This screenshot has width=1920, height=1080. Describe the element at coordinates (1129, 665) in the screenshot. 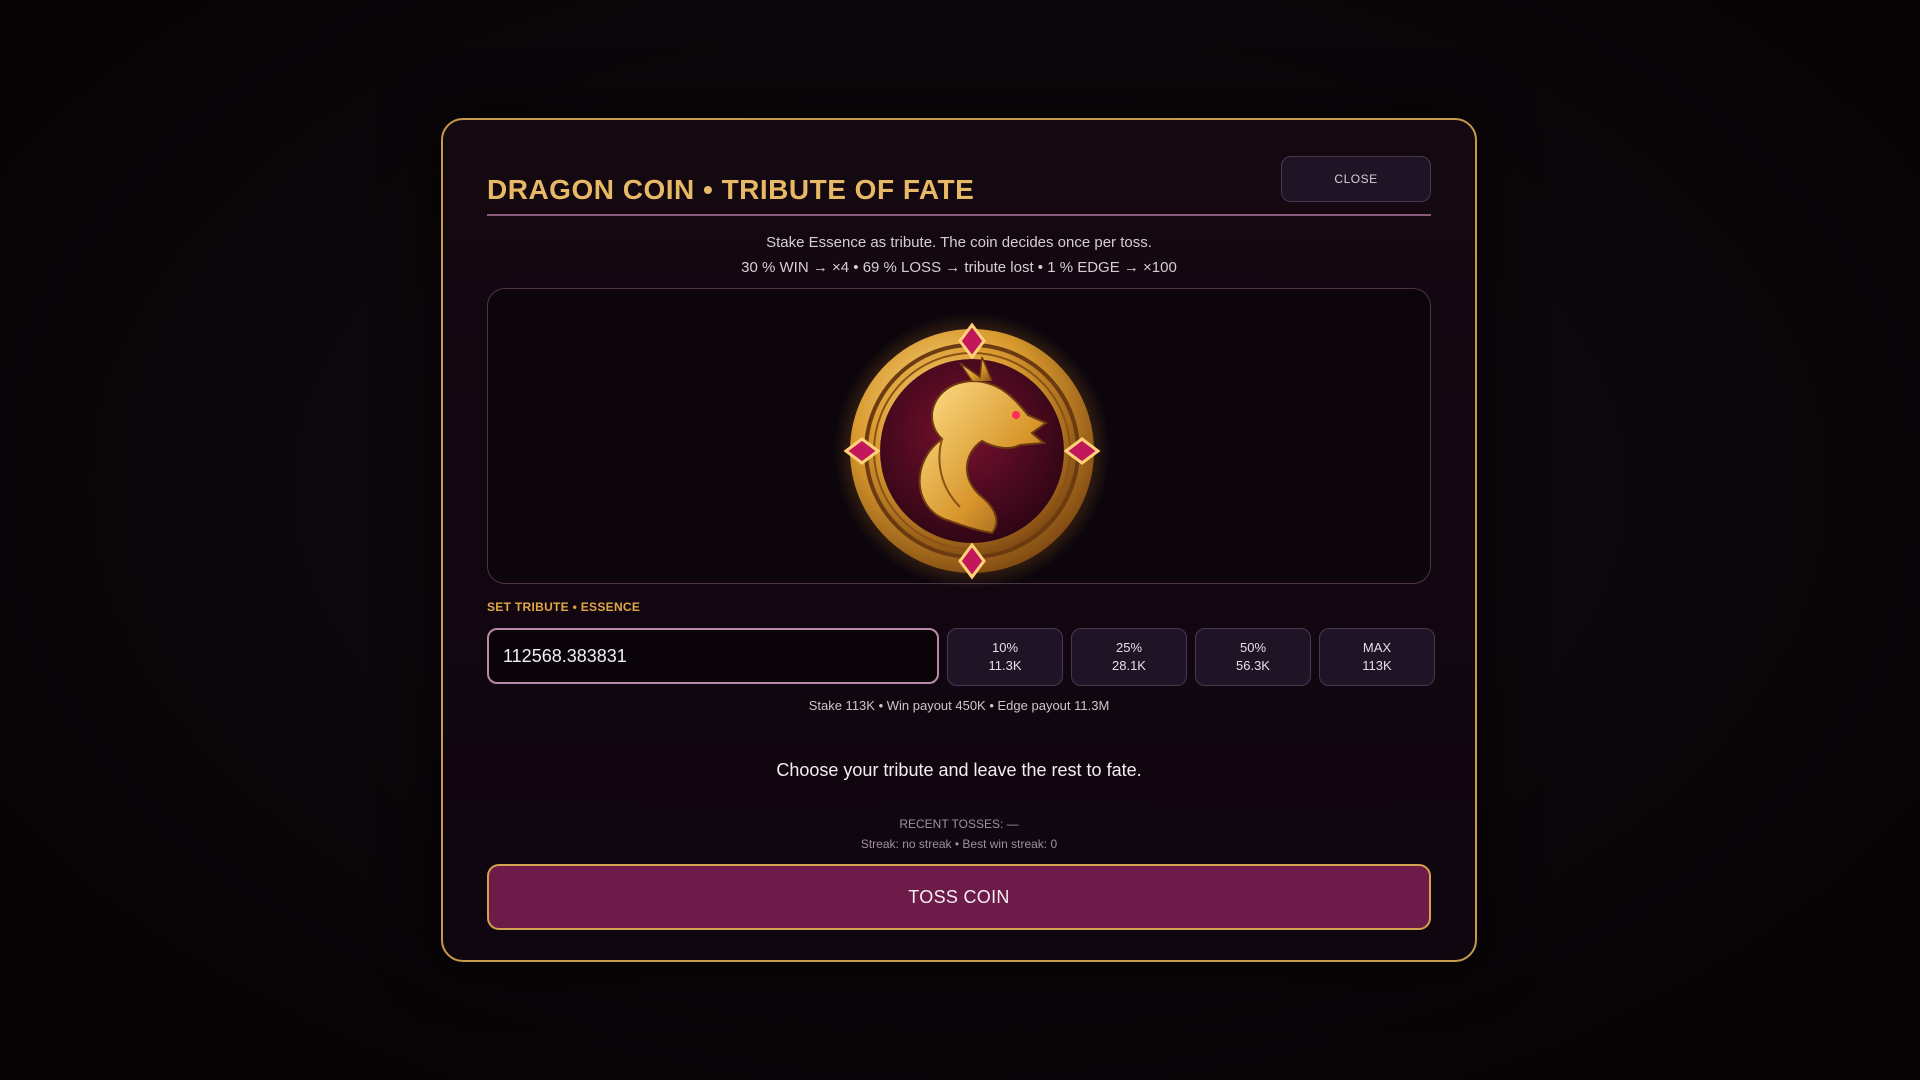

I see `preset-value: 28.1K` at that location.